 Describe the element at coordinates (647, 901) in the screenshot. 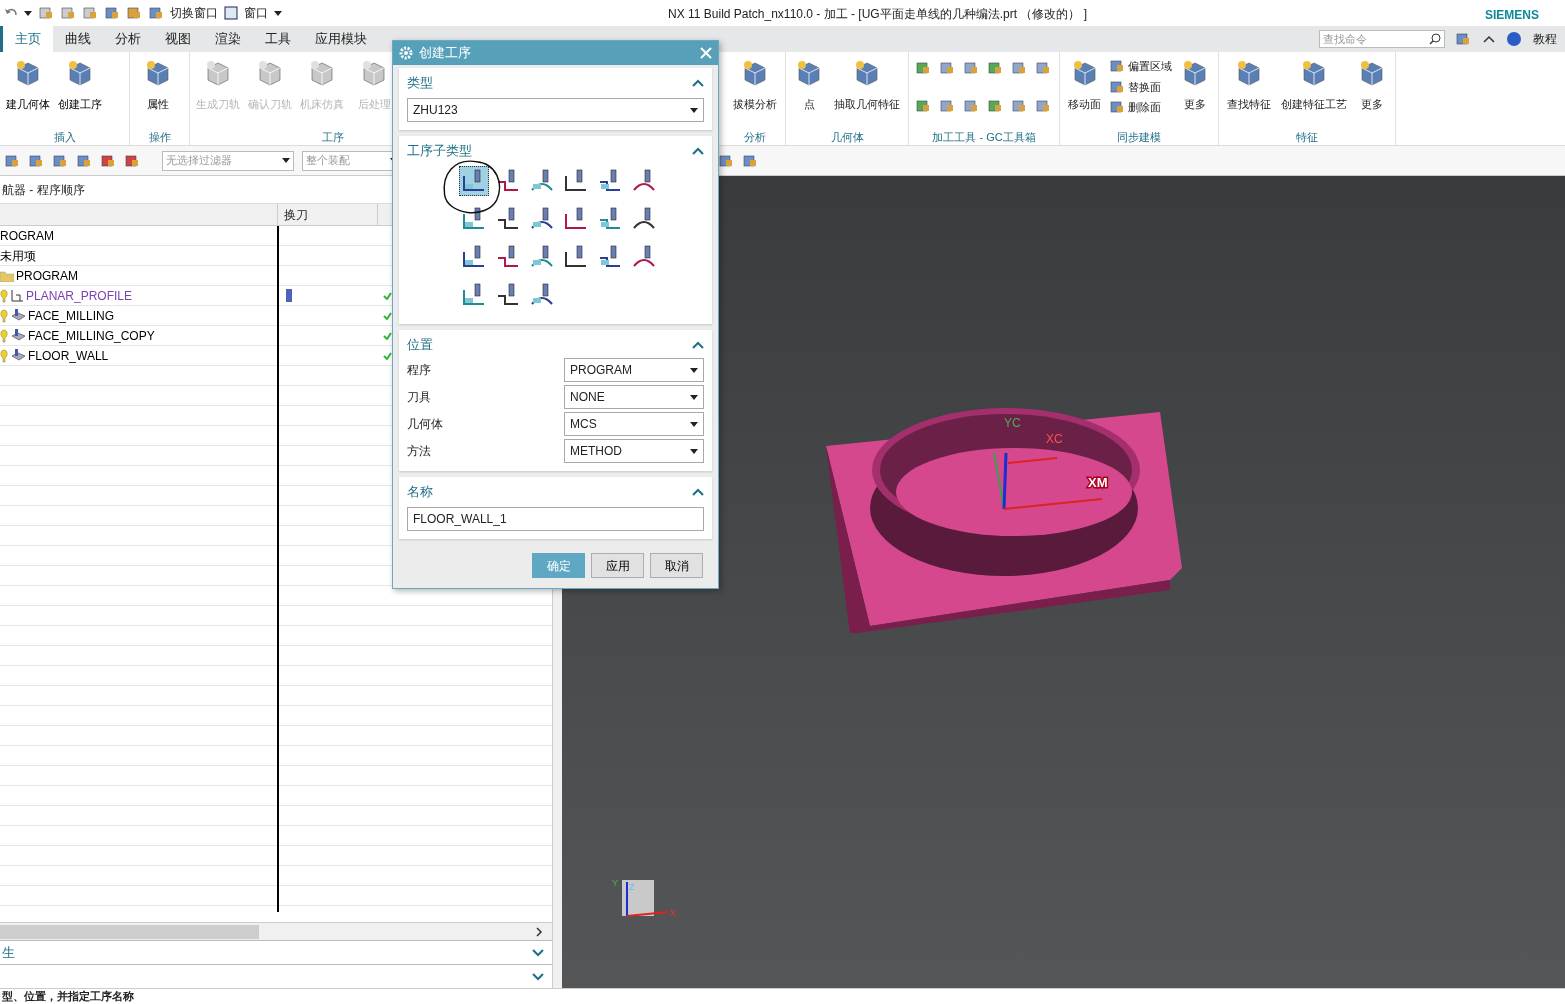

I see `view-triad-drawing: Y Z X` at that location.